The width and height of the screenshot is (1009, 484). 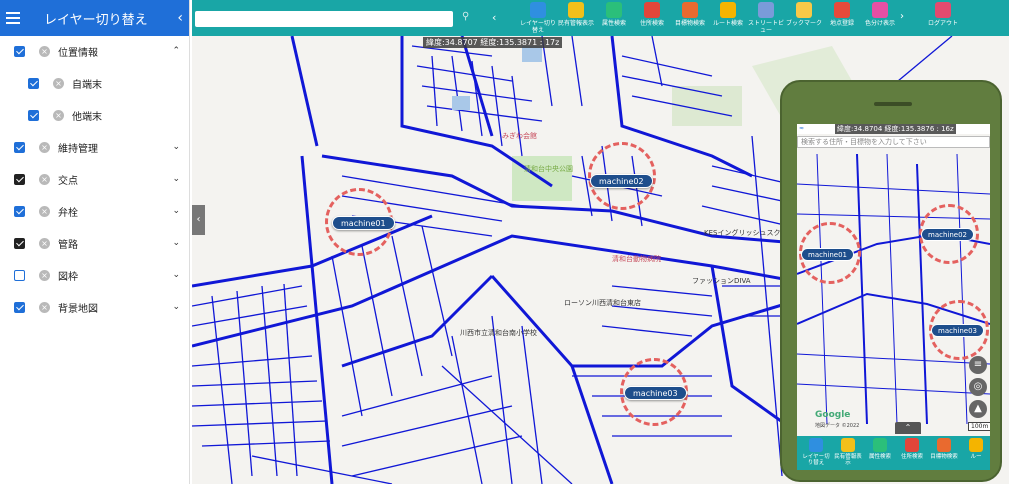 What do you see at coordinates (95, 307) in the screenshot?
I see `layer-row: × 背景地図 ⌄` at bounding box center [95, 307].